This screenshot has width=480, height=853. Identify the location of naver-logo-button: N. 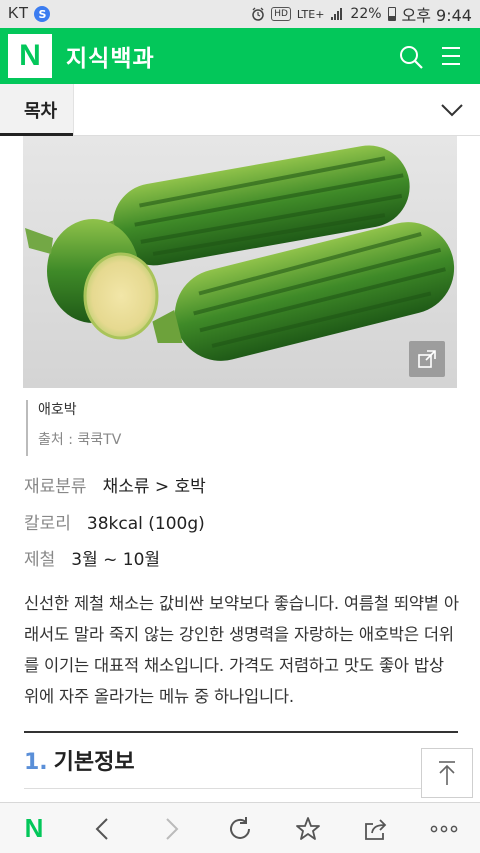
(30, 56).